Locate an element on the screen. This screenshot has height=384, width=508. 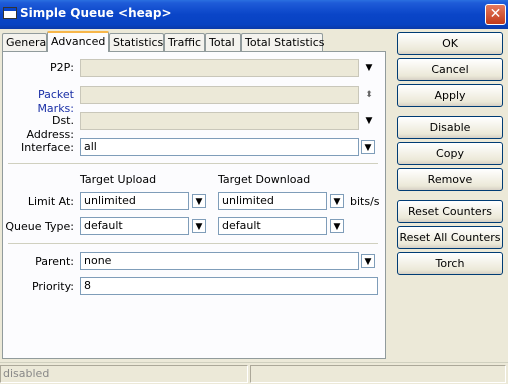
status-bar: disabled is located at coordinates (254, 373).